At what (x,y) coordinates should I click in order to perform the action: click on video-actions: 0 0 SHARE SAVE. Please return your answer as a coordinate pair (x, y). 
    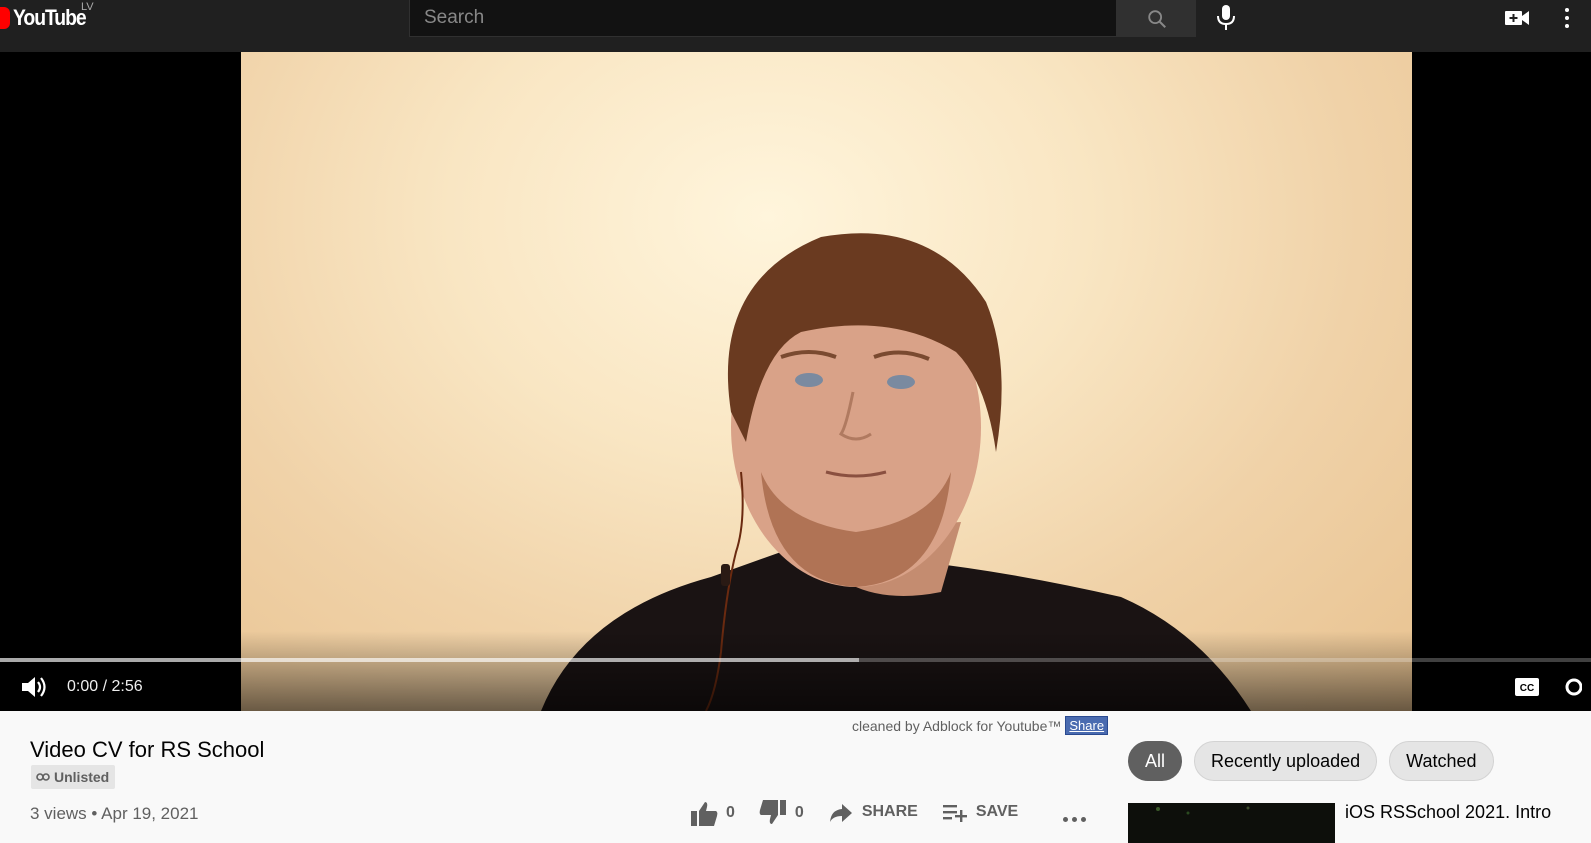
    Looking at the image, I should click on (866, 816).